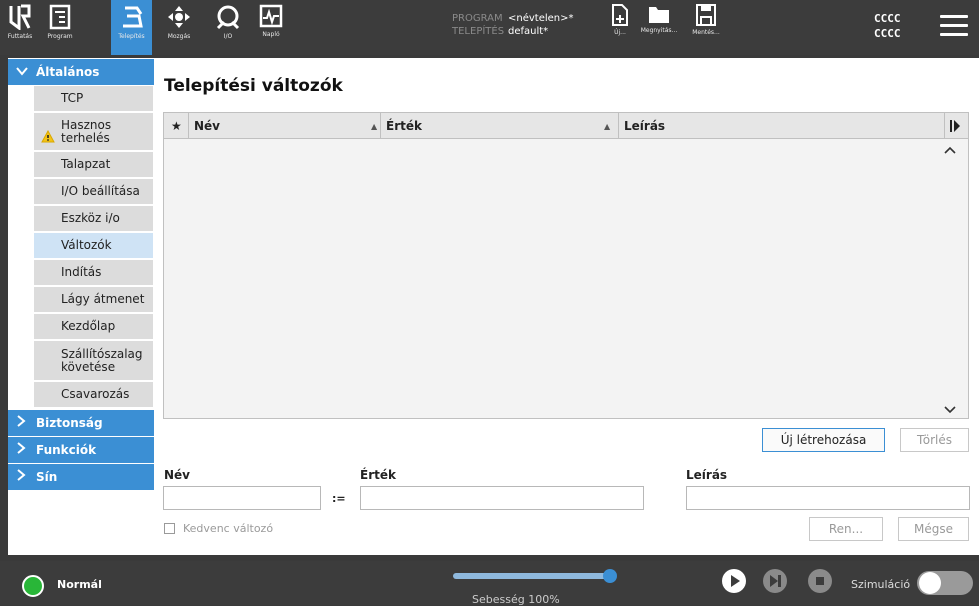 Image resolution: width=979 pixels, height=606 pixels. Describe the element at coordinates (100, 191) in the screenshot. I see `sidebar-item-label: I/O beállítása` at that location.